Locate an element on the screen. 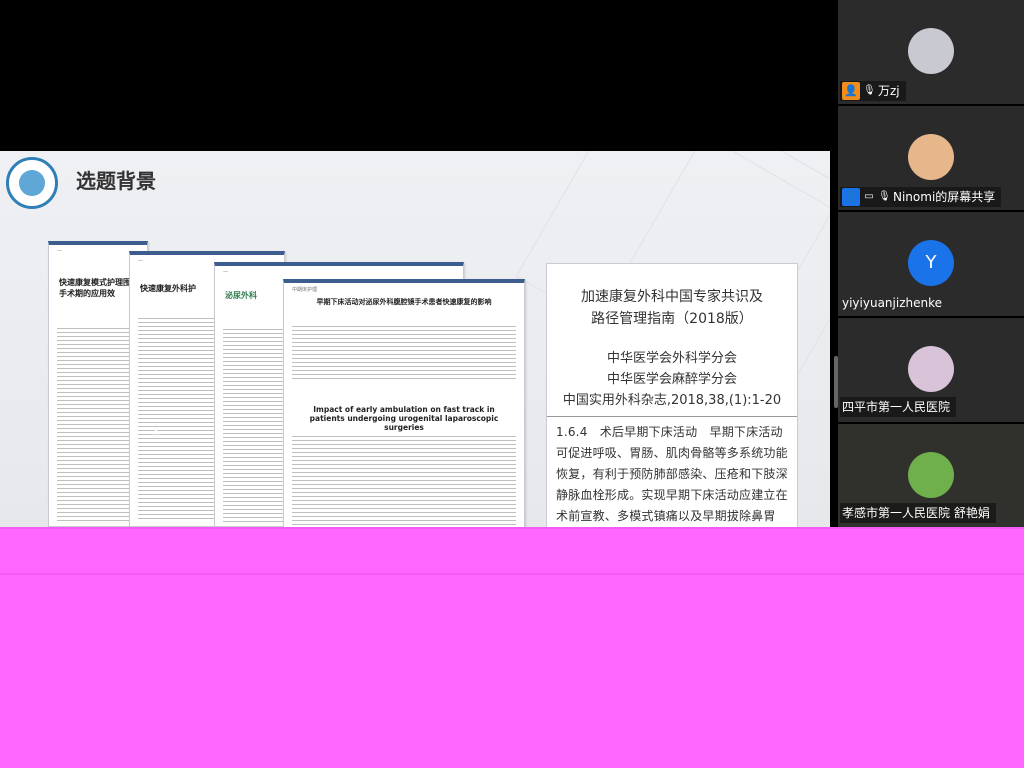  participant-name: 孝感市第一人民医院 舒艳娟 is located at coordinates (916, 513).